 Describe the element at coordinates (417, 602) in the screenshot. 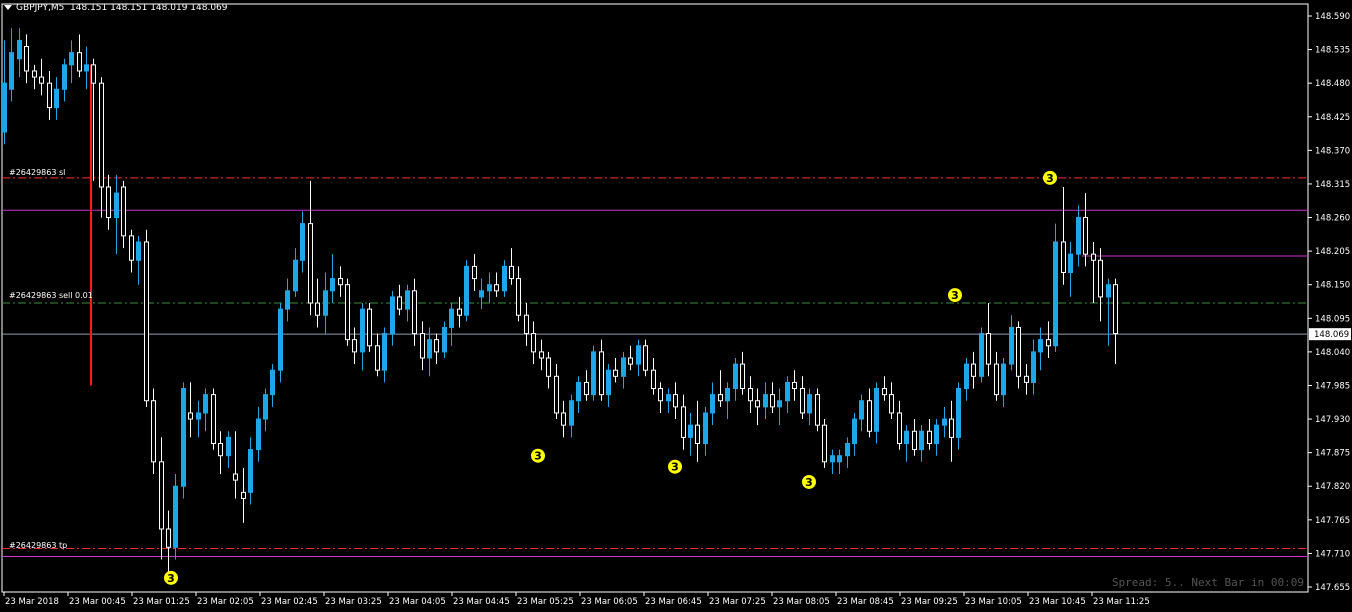

I see `x-tick-label: 23 Mar 04:05` at that location.